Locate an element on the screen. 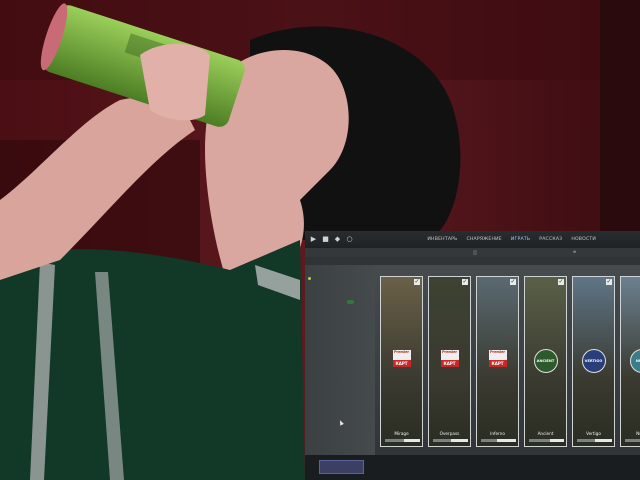 This screenshot has width=640, height=480. filter-bar is located at coordinates (472, 261).